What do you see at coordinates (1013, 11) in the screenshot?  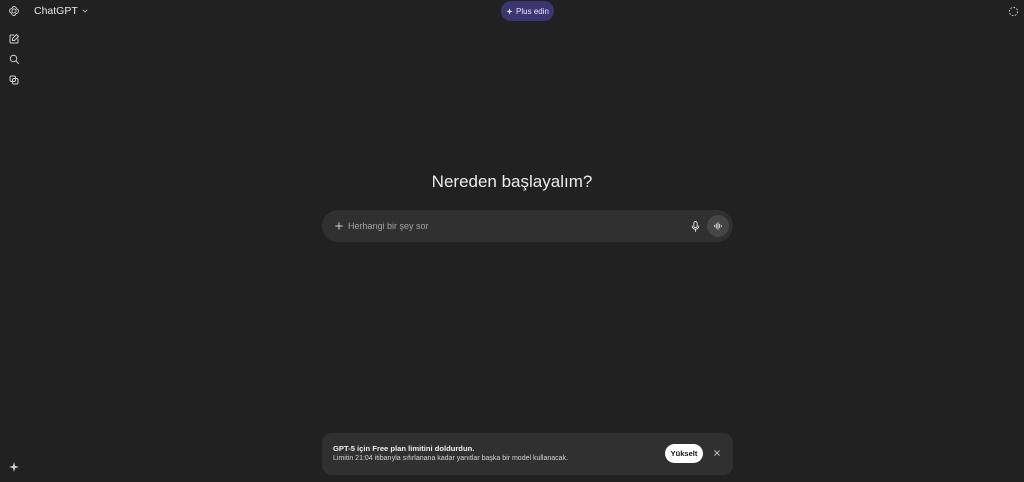 I see `temporary-chat-icon` at bounding box center [1013, 11].